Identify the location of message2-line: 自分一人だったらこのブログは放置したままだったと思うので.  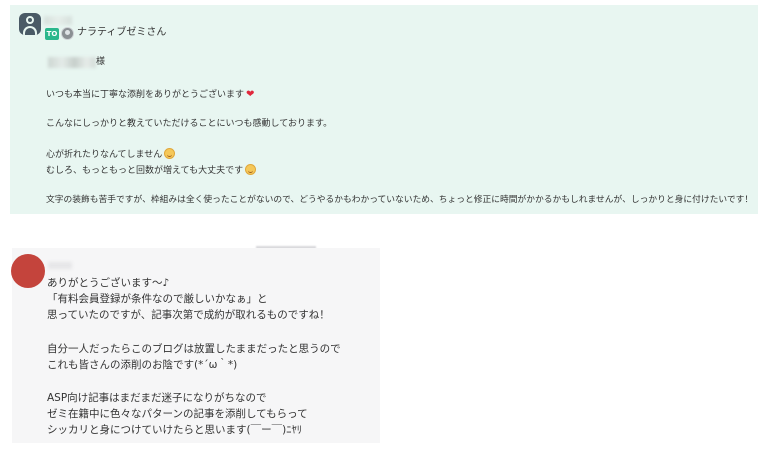
(194, 349).